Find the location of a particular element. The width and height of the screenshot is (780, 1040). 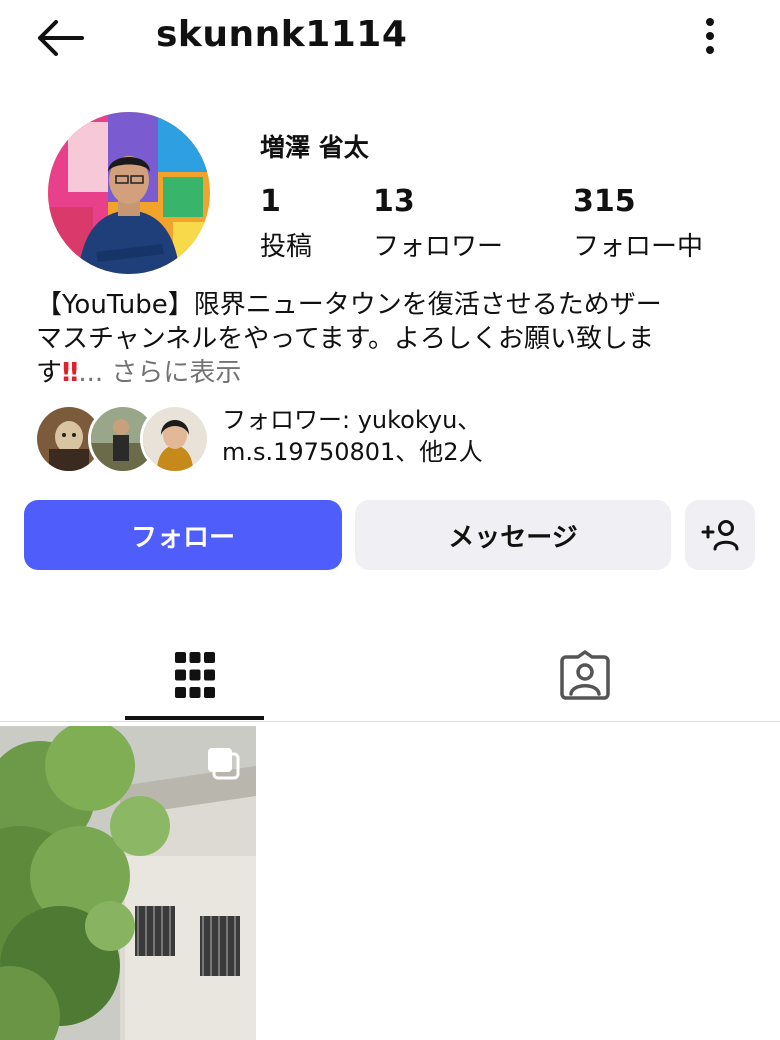

tab-posts-grid is located at coordinates (194, 675).